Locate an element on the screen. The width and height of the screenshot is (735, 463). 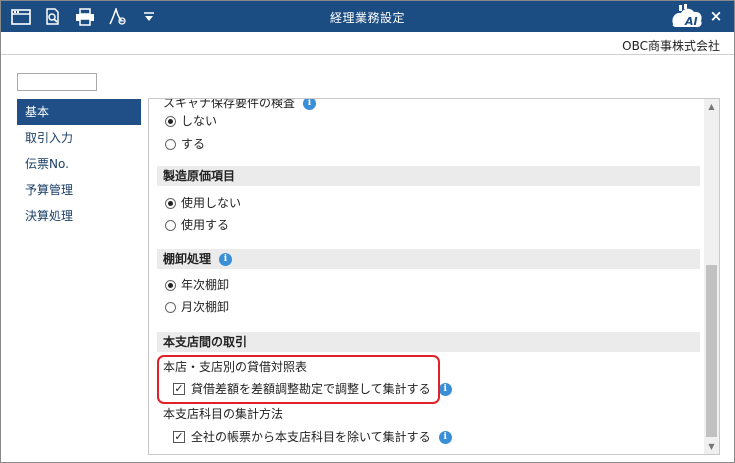
option-label: 使用する is located at coordinates (205, 225).